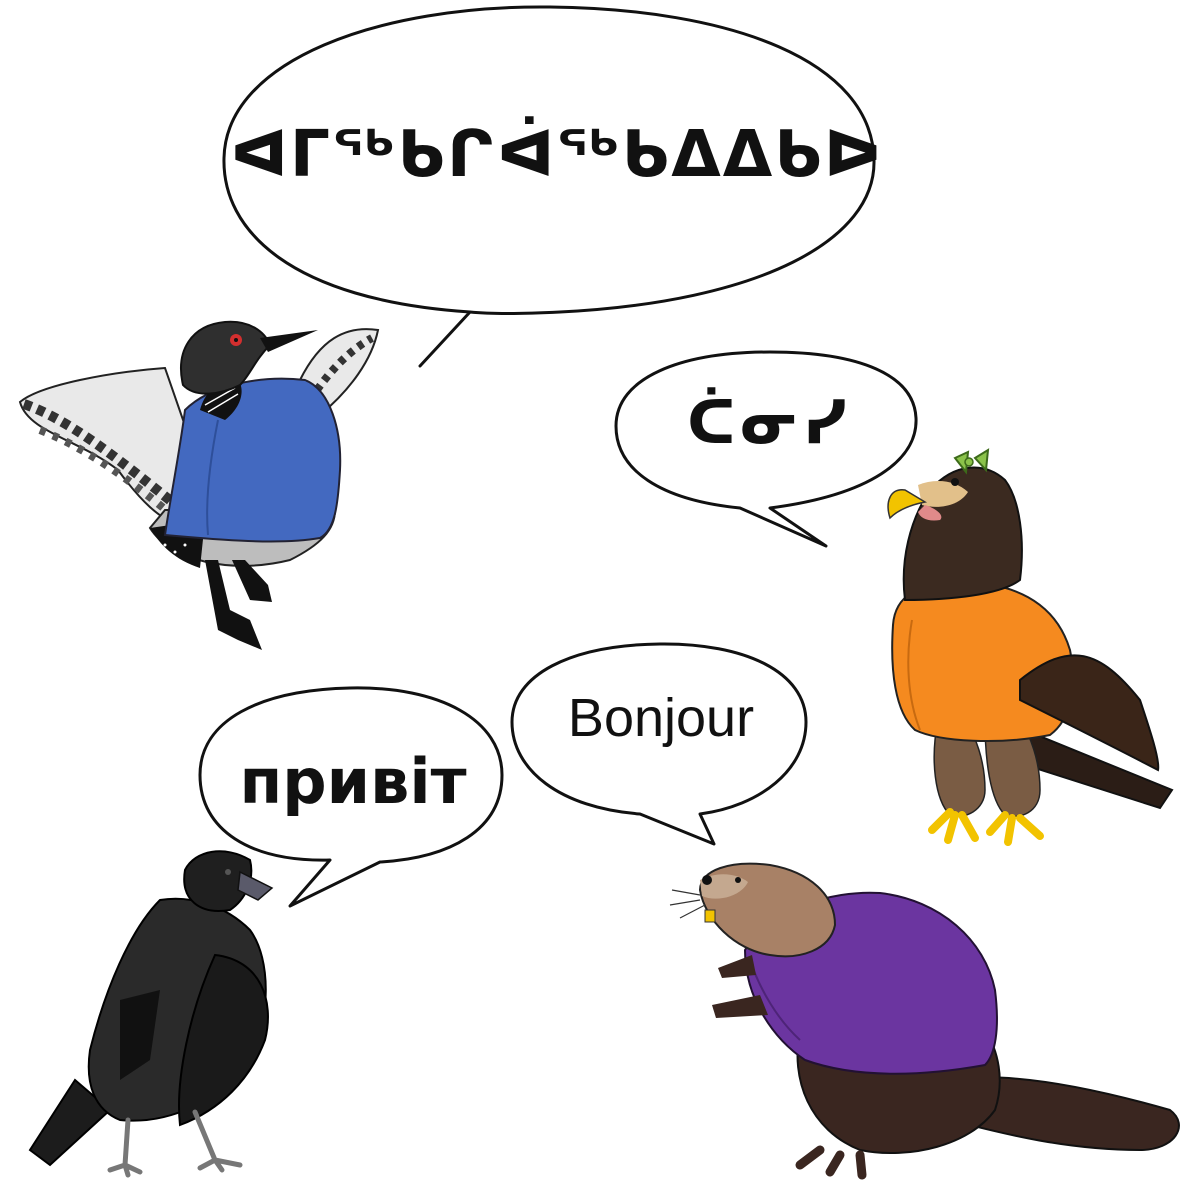 Image resolution: width=1200 pixels, height=1199 pixels. I want to click on eagle-greeting-text: ᑖᓂᓯ, so click(769, 423).